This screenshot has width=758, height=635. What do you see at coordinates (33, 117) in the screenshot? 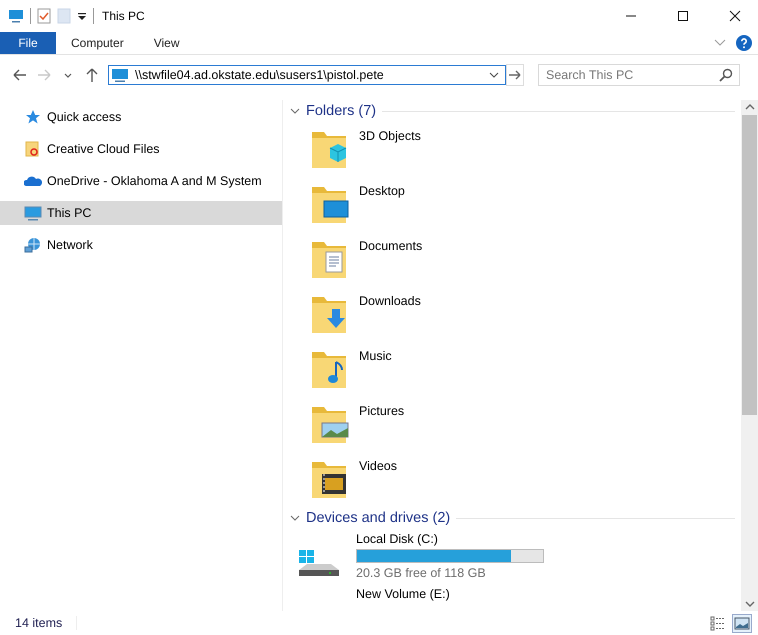
I see `star-icon` at bounding box center [33, 117].